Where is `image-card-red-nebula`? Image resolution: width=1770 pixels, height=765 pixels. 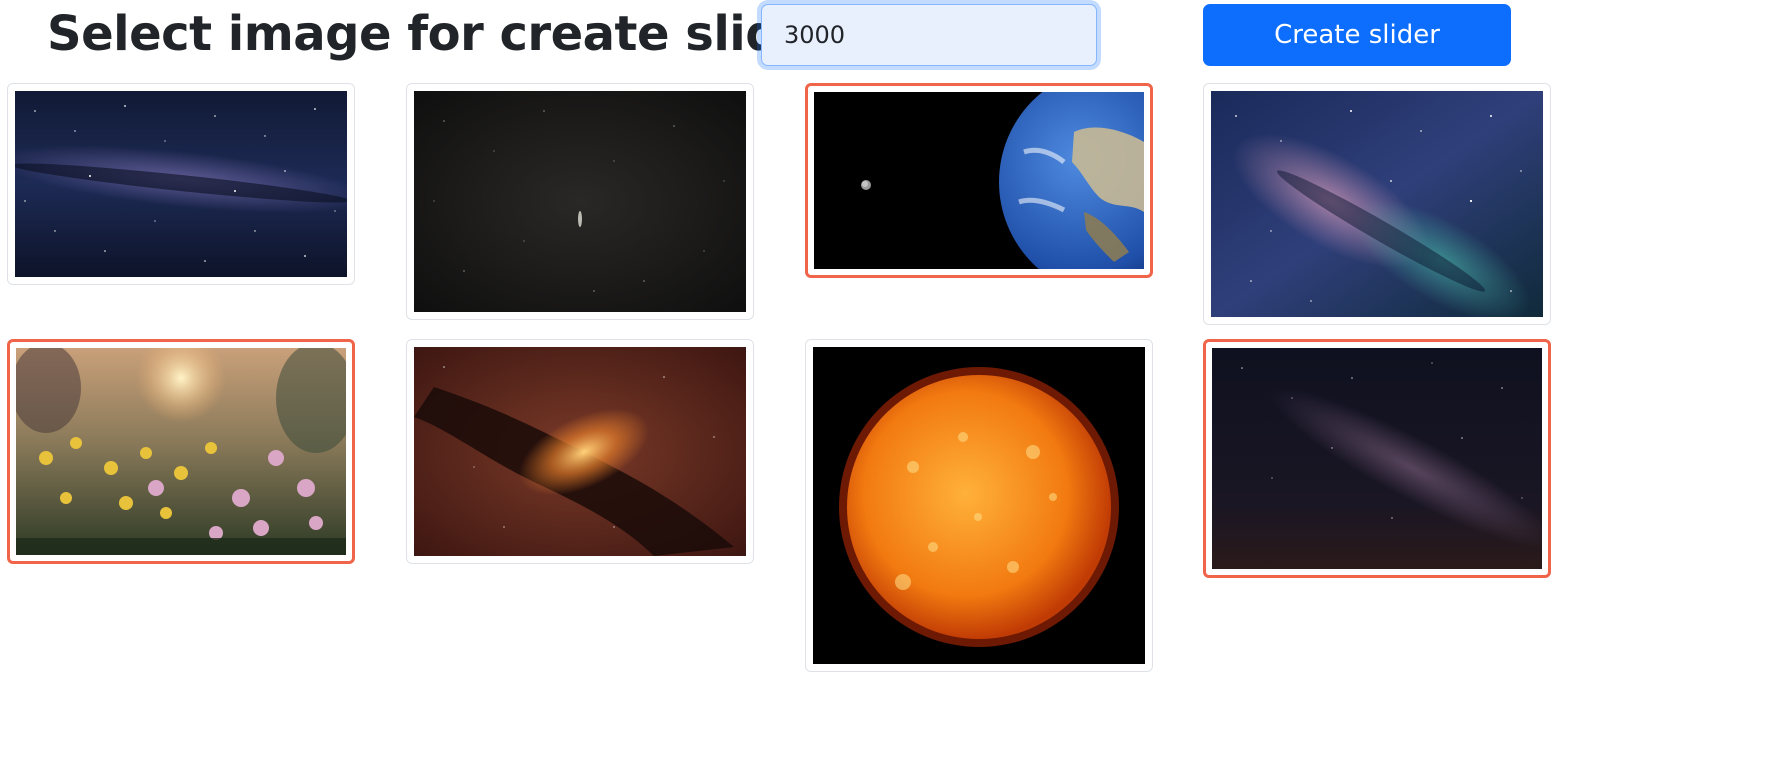 image-card-red-nebula is located at coordinates (580, 451).